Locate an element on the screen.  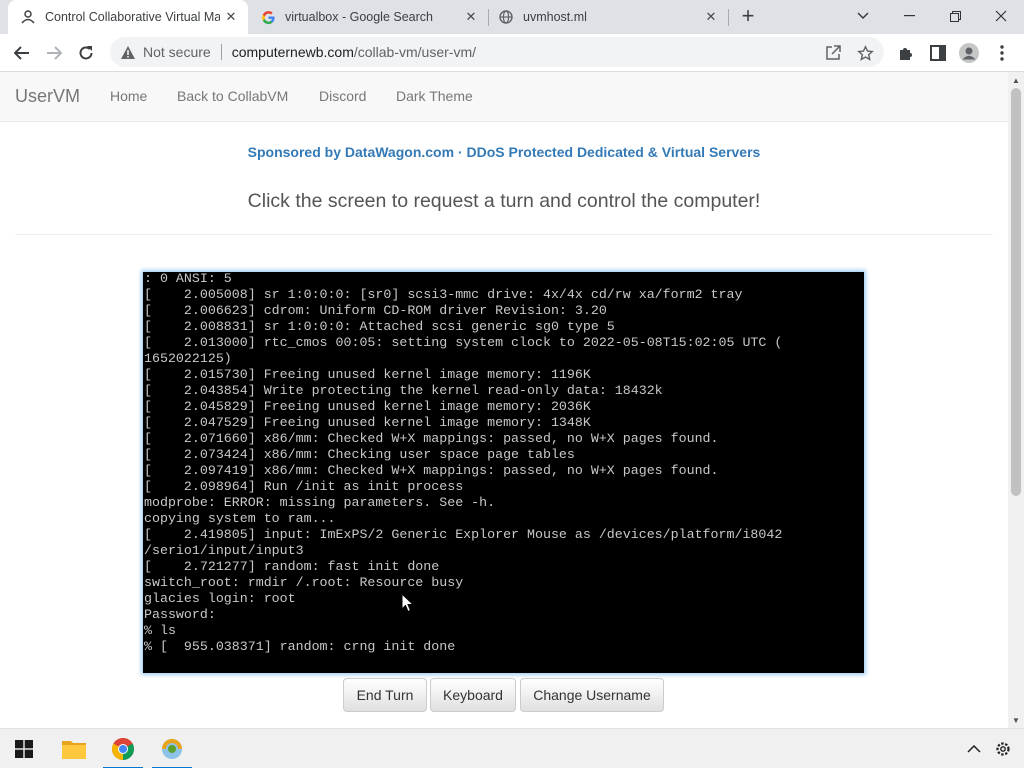
warning-icon is located at coordinates (128, 52).